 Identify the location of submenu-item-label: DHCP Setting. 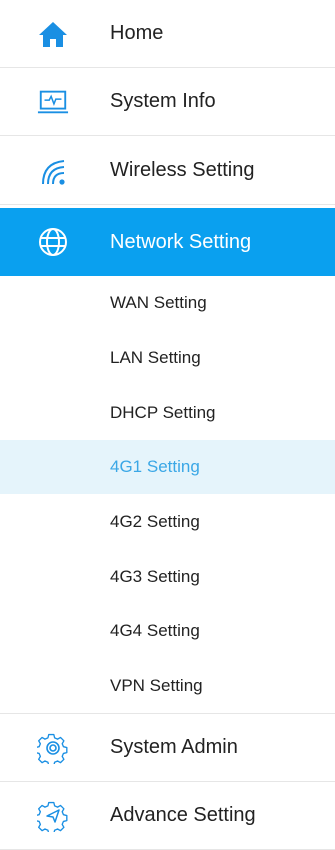
(163, 412).